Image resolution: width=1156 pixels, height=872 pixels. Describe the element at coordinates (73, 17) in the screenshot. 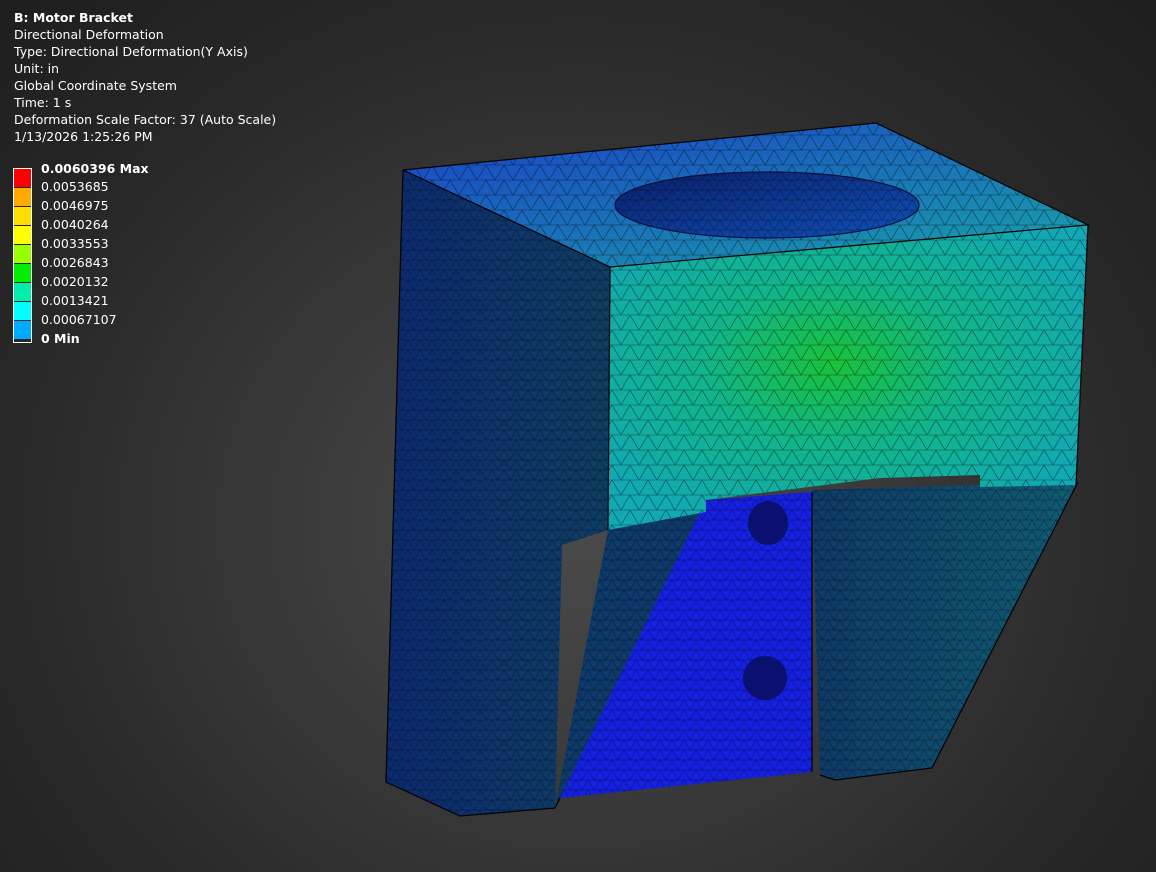

I see `model-title: B: Motor Bracket` at that location.